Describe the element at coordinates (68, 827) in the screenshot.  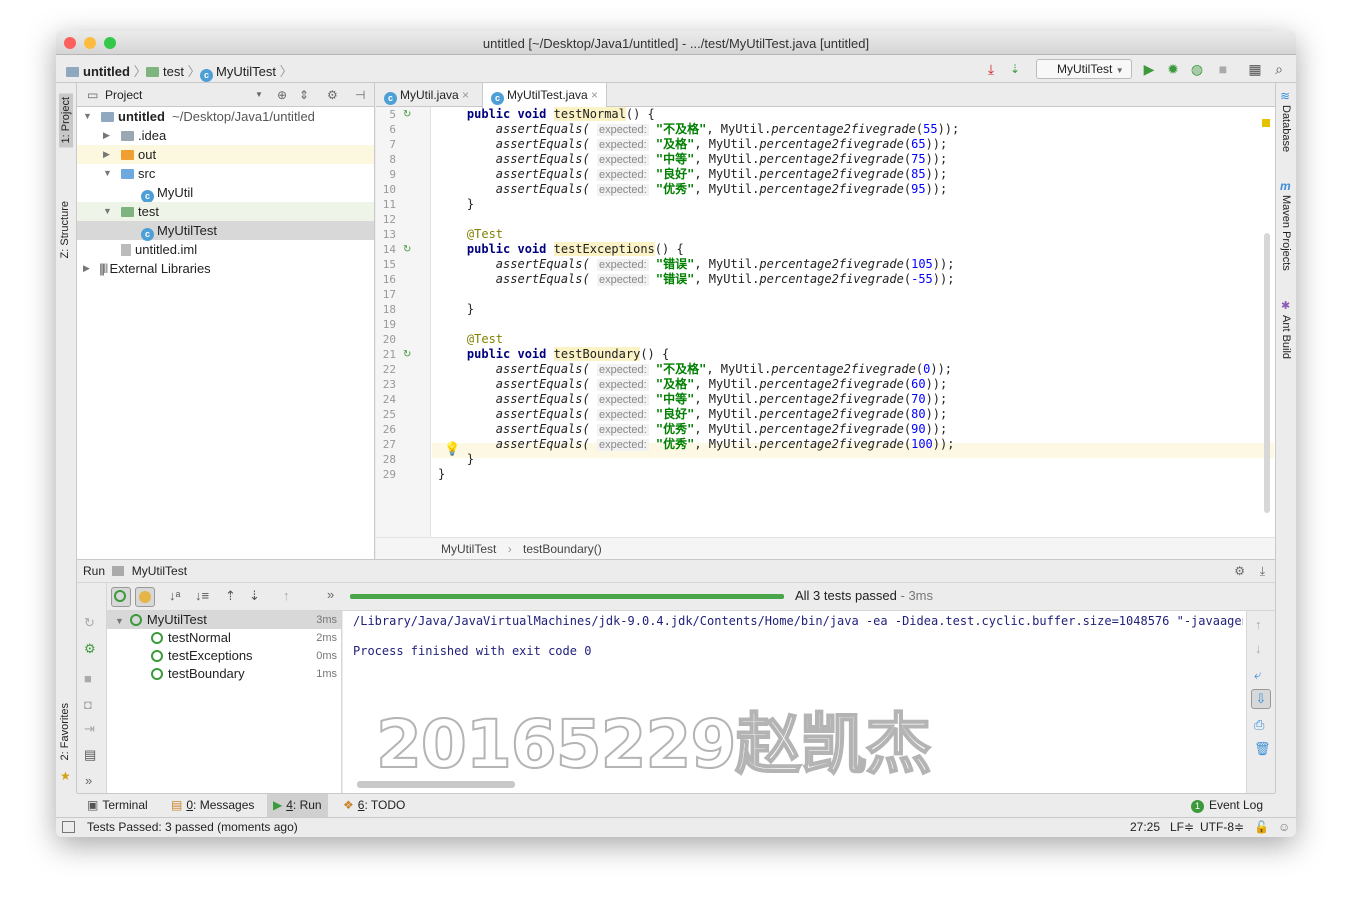
I see `panel-toggle-icon` at that location.